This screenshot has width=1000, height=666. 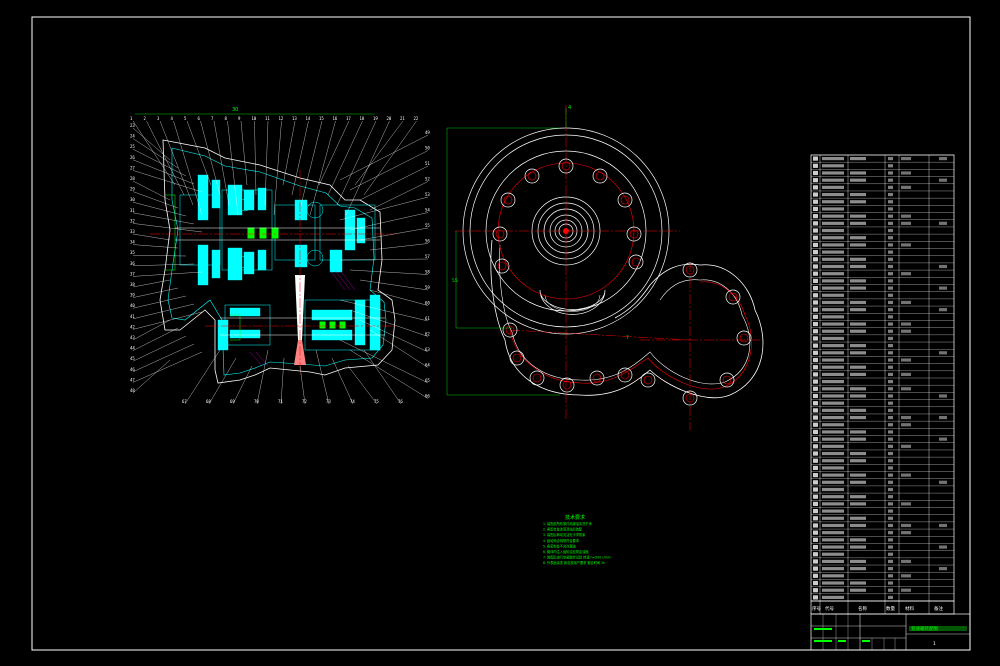 I want to click on callout-number: 8, so click(x=226, y=118).